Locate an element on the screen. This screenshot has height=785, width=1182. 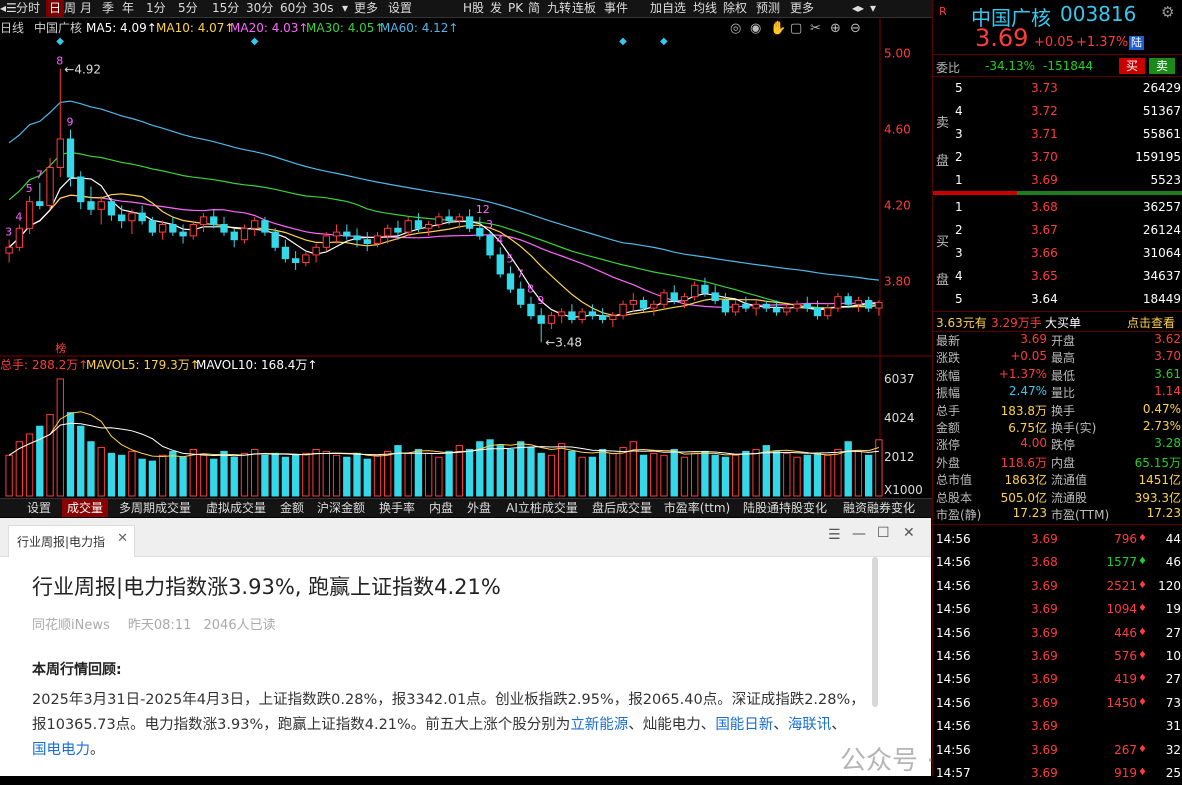
order-price: 3.68 is located at coordinates (1044, 207).